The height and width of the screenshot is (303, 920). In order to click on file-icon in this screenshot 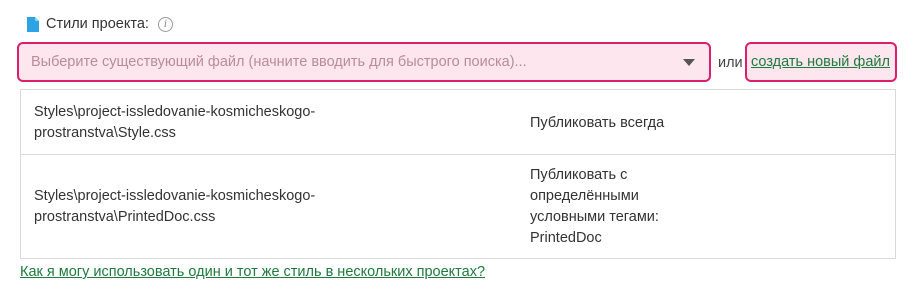, I will do `click(33, 24)`.